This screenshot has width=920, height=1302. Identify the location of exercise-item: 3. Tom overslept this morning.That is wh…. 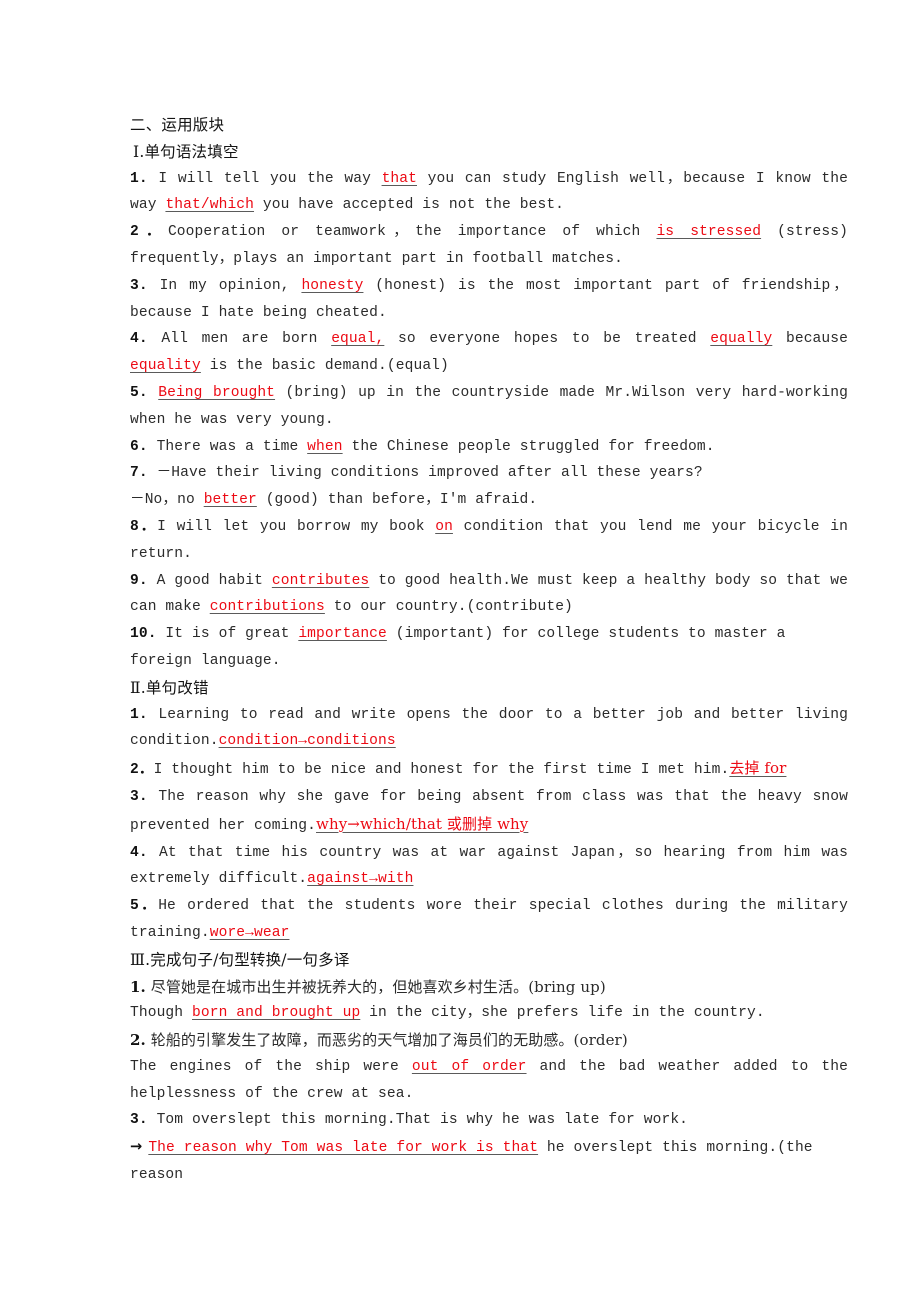
(489, 1120).